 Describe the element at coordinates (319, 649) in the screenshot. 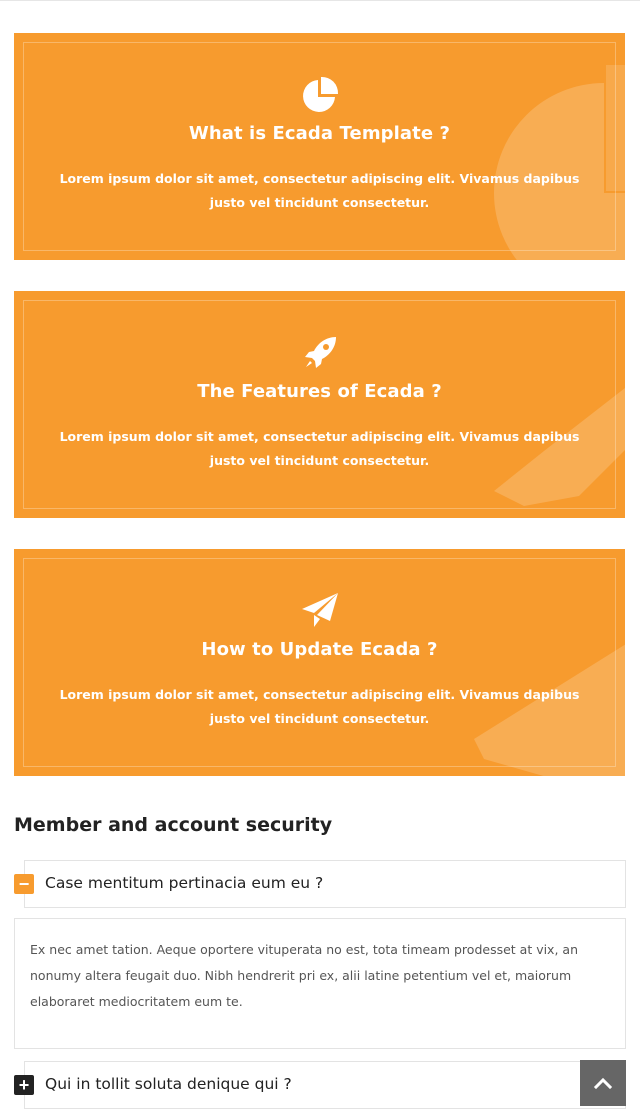

I see `card-title: How to Update Ecada ?` at that location.